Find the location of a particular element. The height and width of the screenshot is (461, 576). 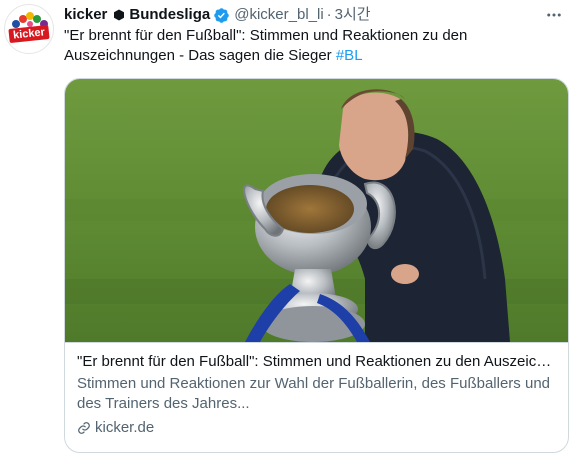

hashtag-link: #BL is located at coordinates (349, 55).